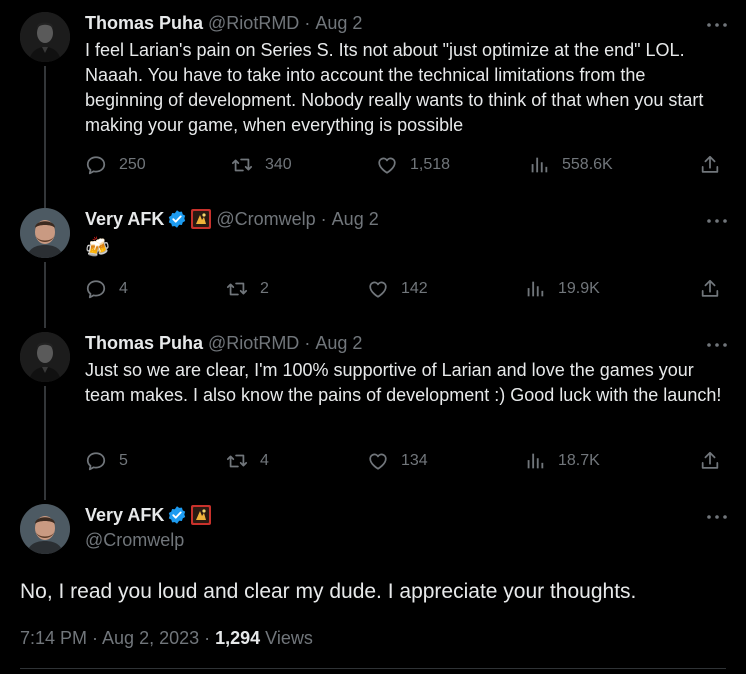 This screenshot has width=746, height=674. Describe the element at coordinates (587, 164) in the screenshot. I see `views-count: 558.6K` at that location.